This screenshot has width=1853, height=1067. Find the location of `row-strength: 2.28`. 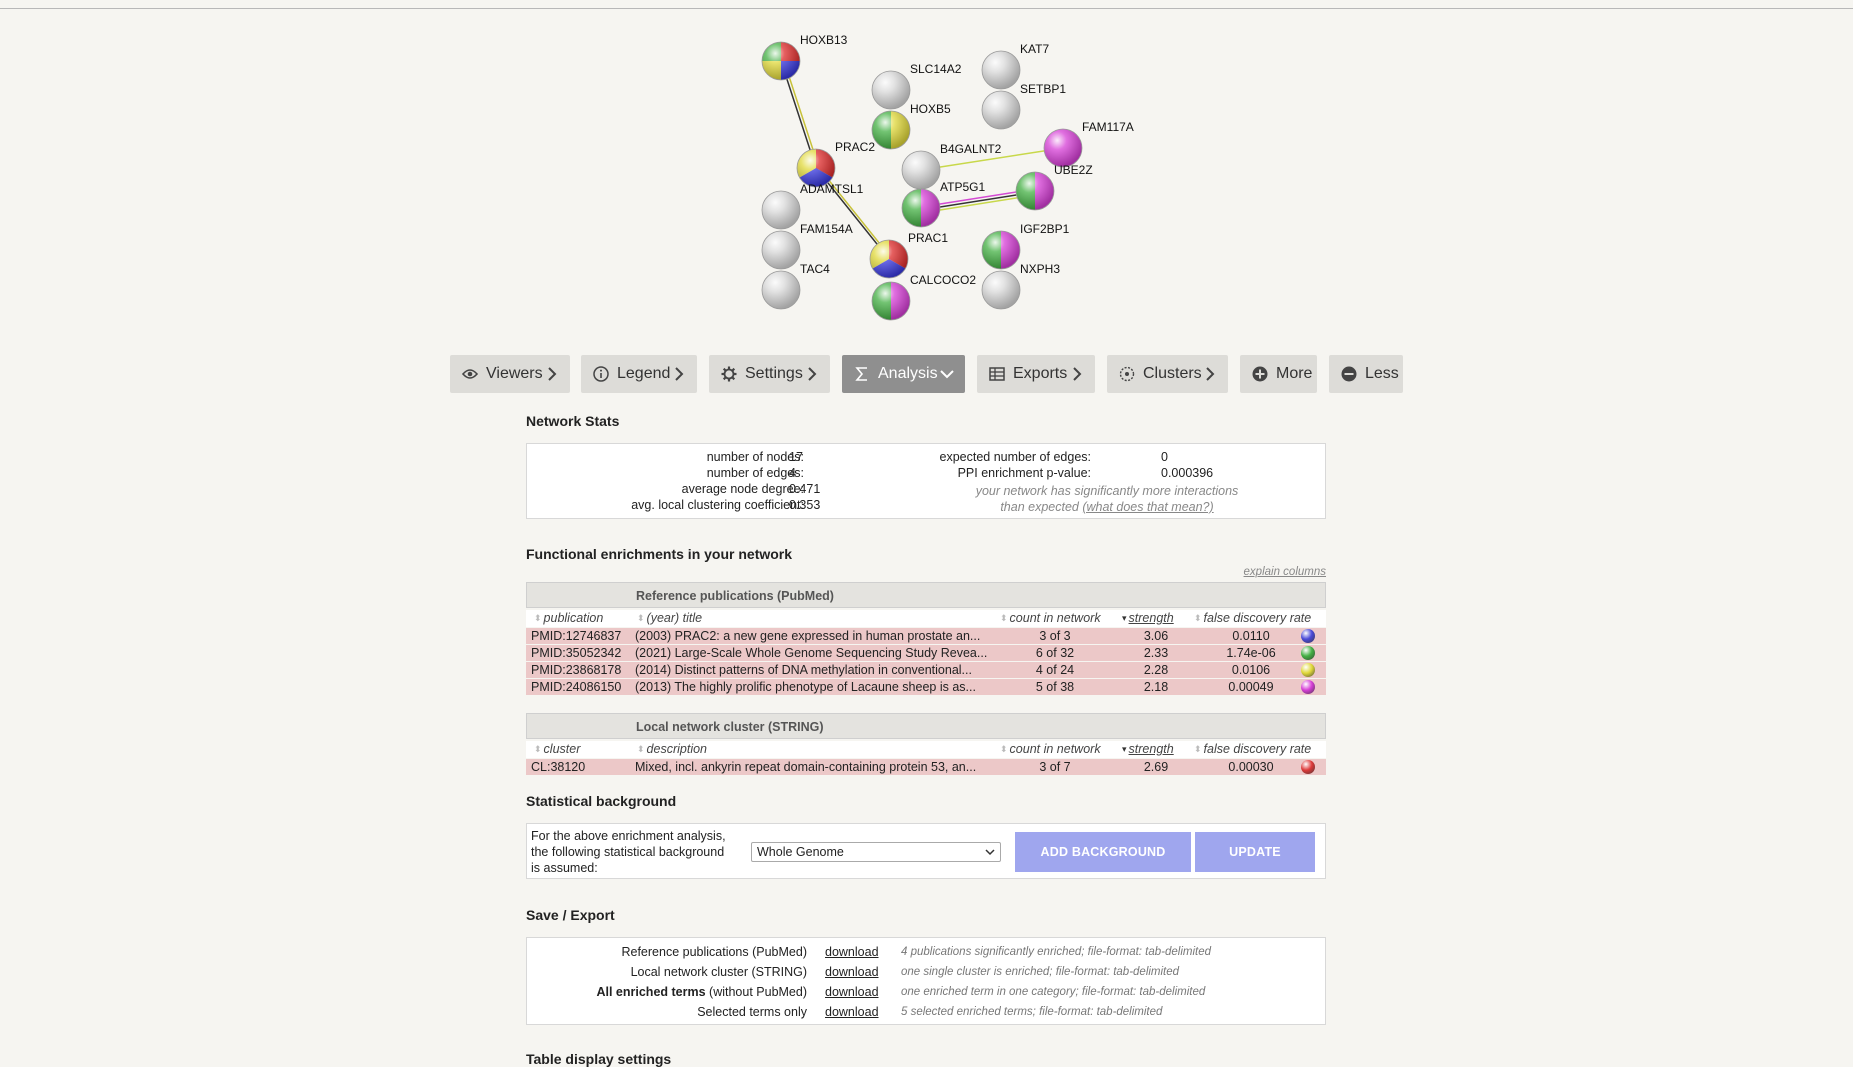

row-strength: 2.28 is located at coordinates (1156, 670).